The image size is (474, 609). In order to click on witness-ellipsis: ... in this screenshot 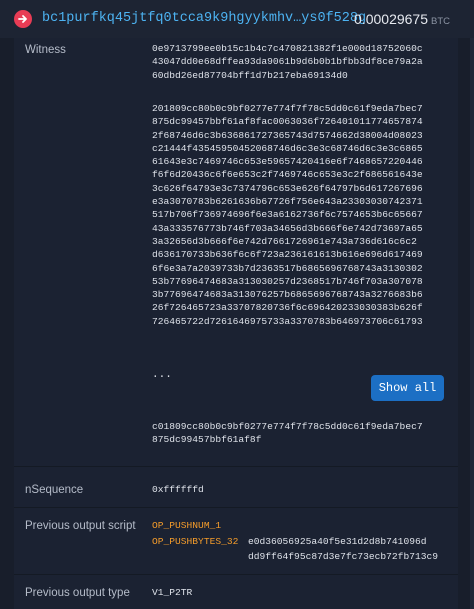, I will do `click(162, 375)`.